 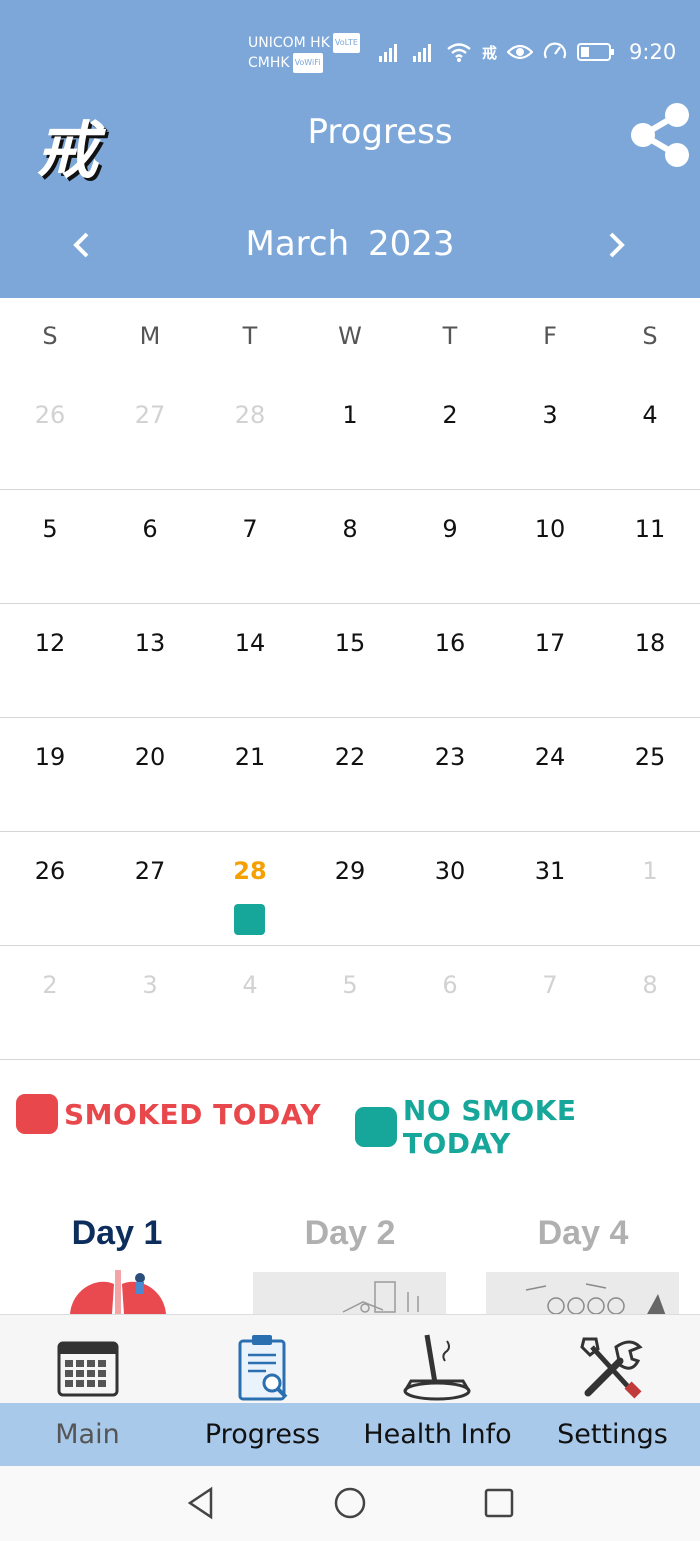 What do you see at coordinates (262, 1434) in the screenshot?
I see `nav-progress: Progress` at bounding box center [262, 1434].